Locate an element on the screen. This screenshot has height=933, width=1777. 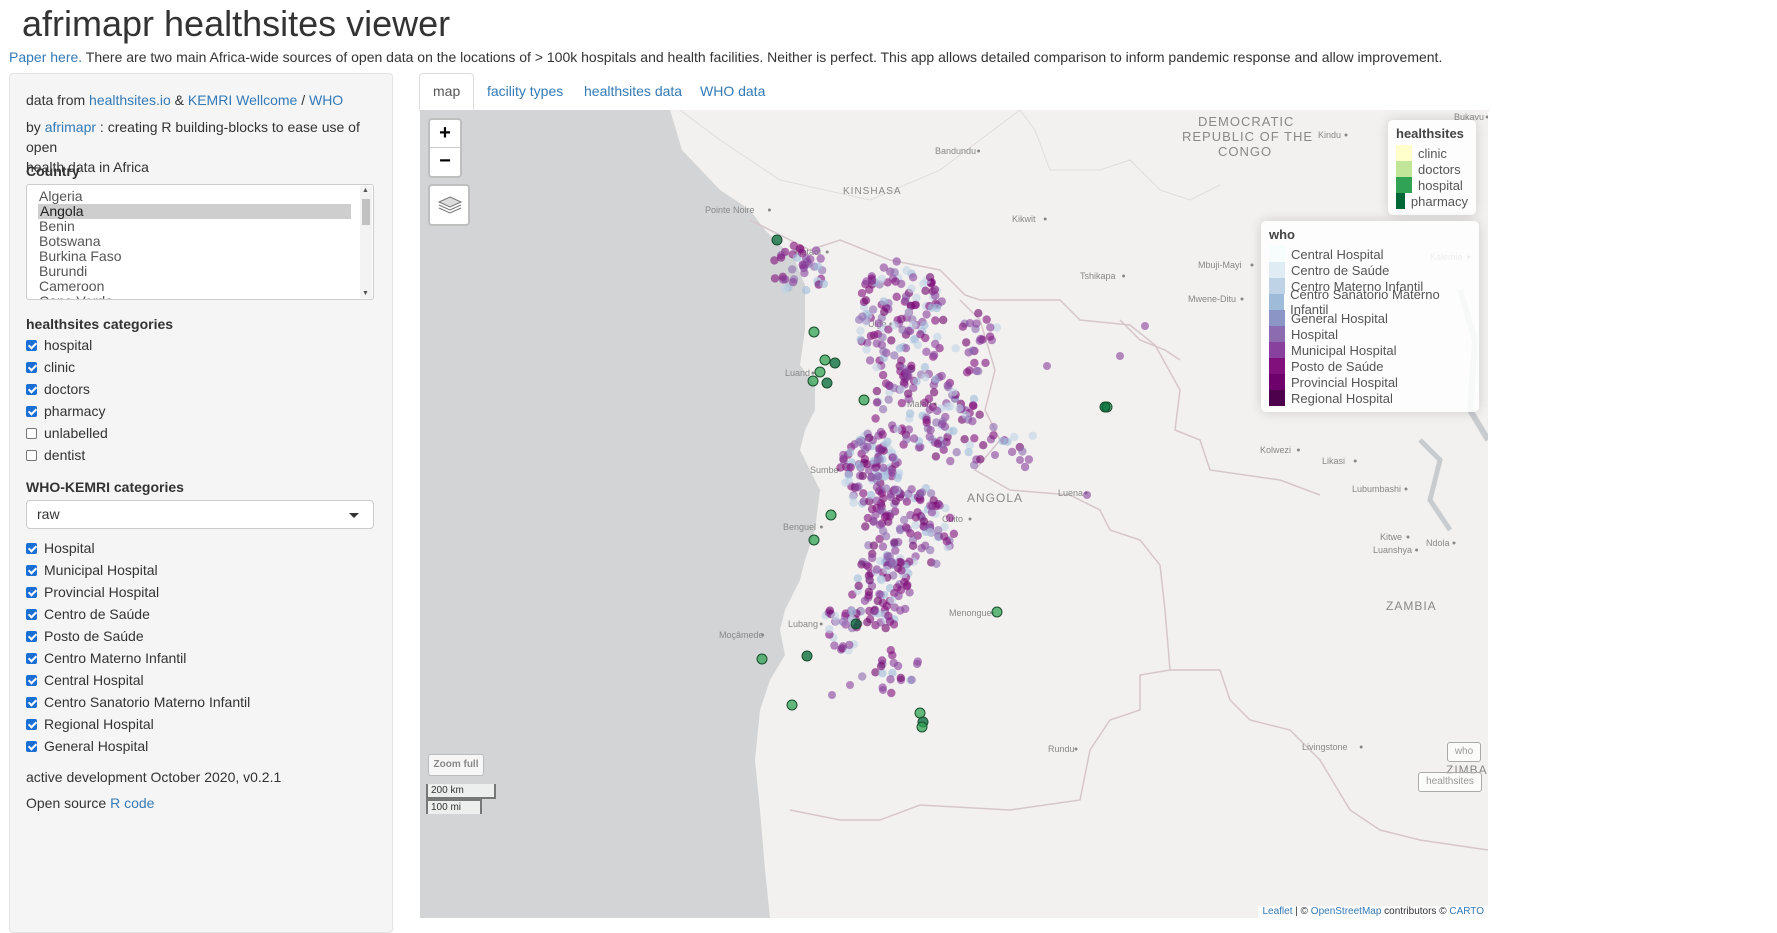
scroll-up-arrow-icon: ▲ is located at coordinates (365, 190).